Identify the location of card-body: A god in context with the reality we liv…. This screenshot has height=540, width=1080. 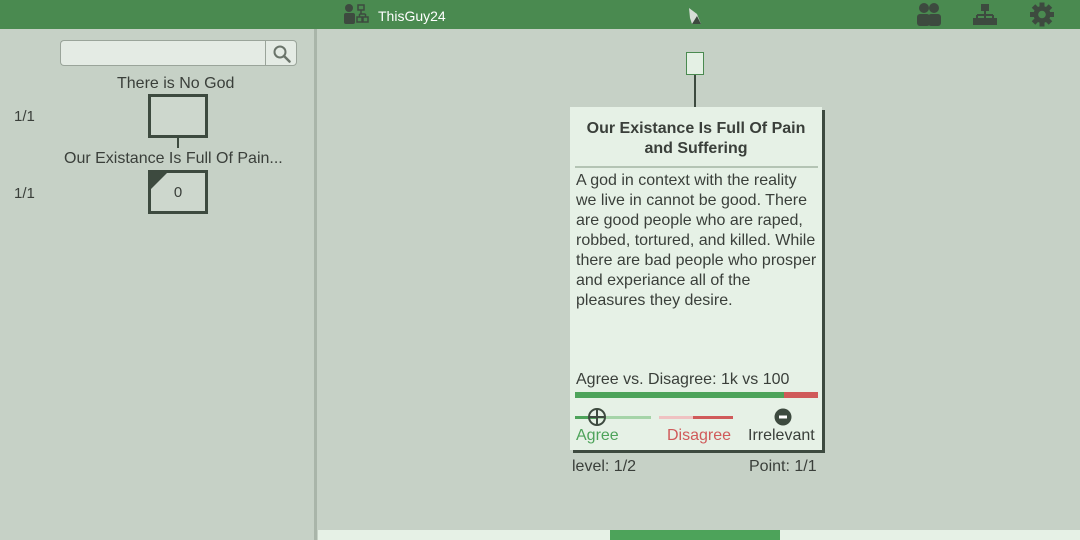
(696, 240).